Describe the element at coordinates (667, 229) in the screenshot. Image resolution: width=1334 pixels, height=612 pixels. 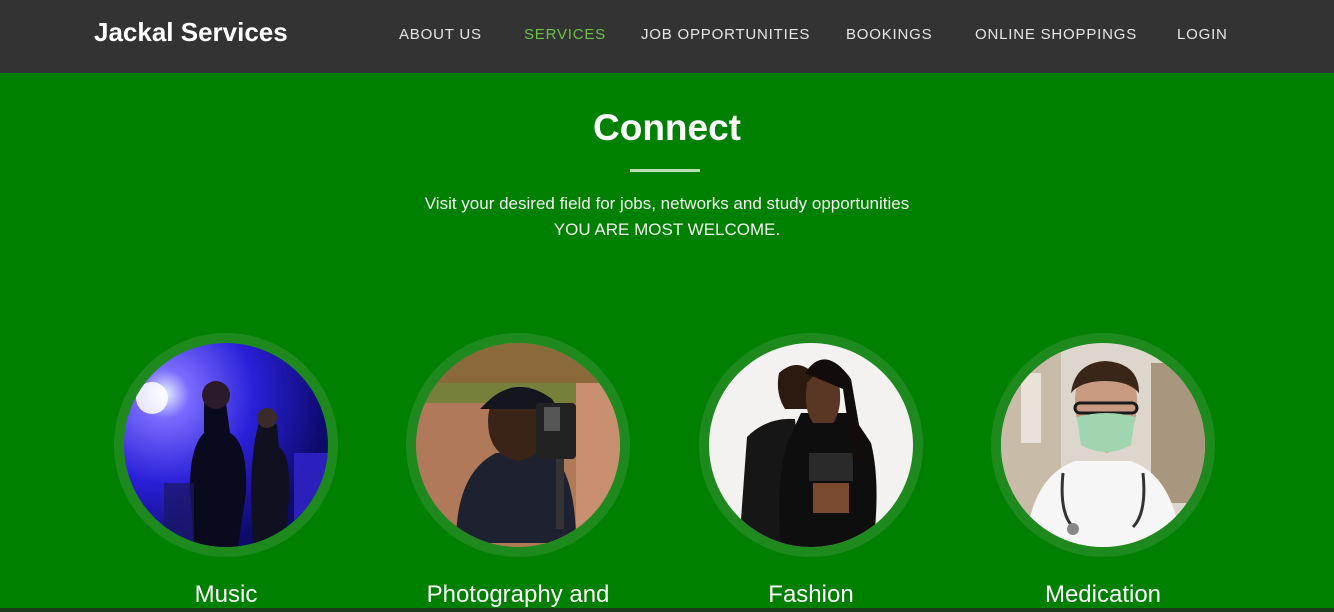
I see `welcome-text: YOU ARE MOST WELCOME.` at that location.